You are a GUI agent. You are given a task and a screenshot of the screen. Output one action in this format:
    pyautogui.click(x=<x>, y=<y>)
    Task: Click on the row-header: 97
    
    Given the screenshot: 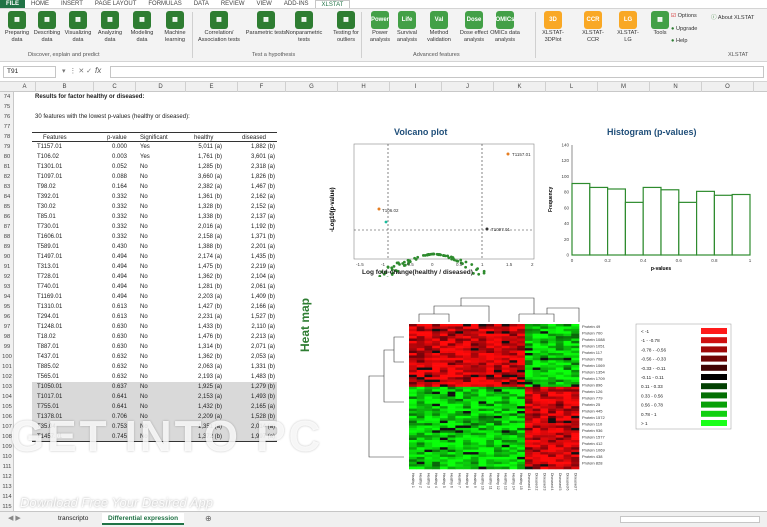 What is the action you would take?
    pyautogui.click(x=7, y=327)
    